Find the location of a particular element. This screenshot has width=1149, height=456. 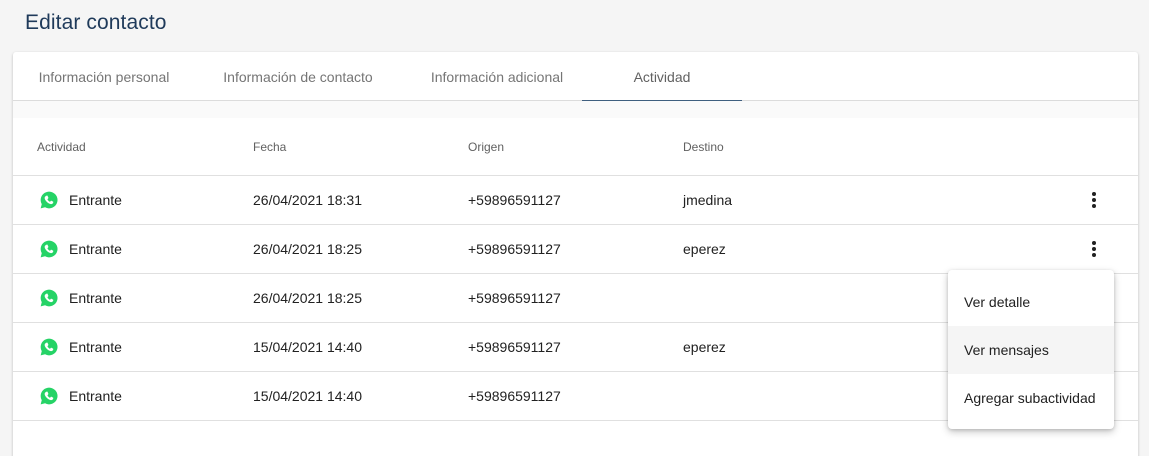

table-top-strip is located at coordinates (575, 109).